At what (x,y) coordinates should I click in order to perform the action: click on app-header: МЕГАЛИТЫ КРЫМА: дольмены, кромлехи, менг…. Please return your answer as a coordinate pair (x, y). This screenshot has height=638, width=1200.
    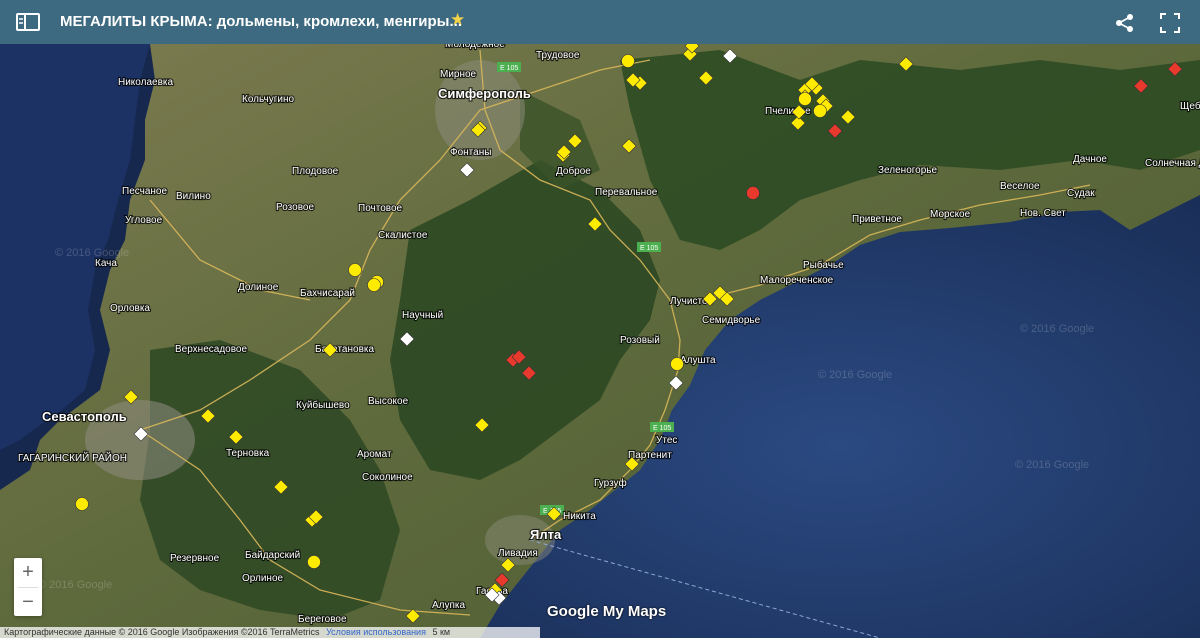
    Looking at the image, I should click on (600, 22).